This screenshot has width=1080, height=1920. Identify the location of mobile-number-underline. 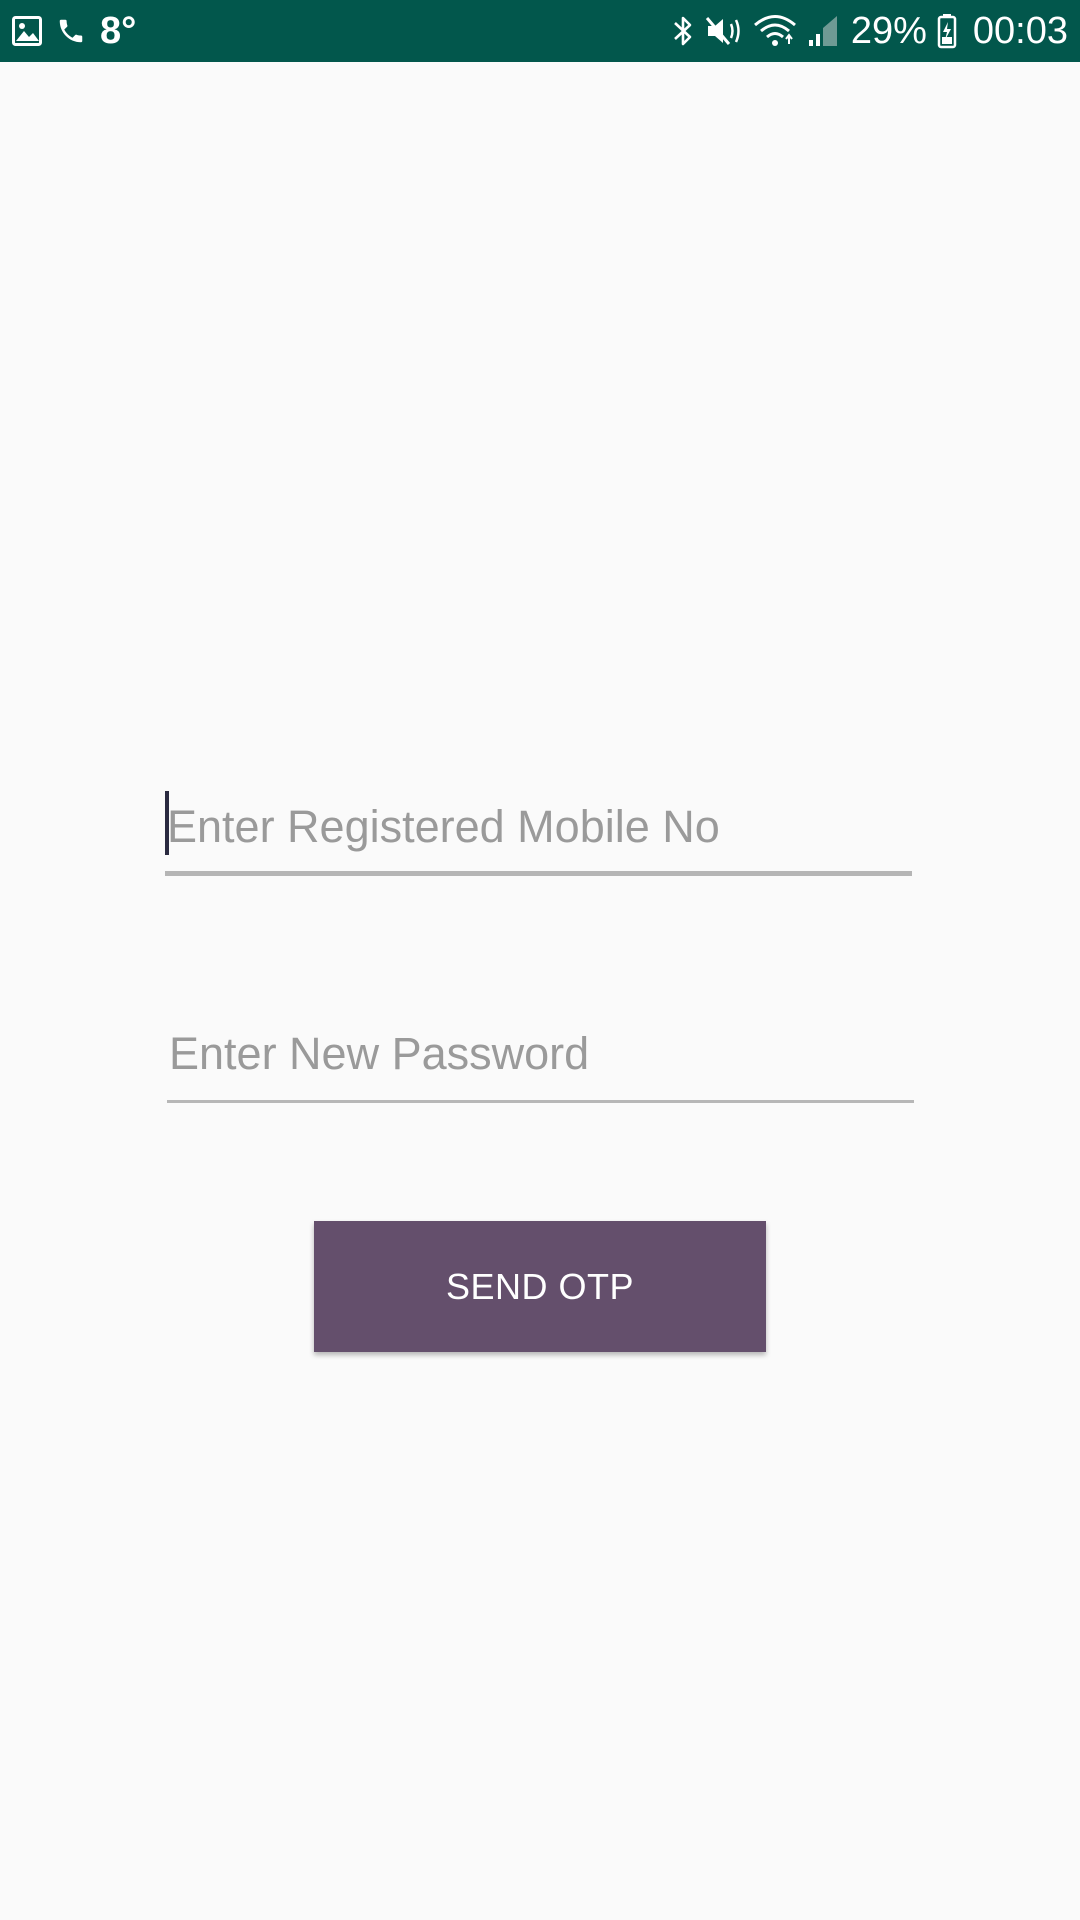
(538, 873).